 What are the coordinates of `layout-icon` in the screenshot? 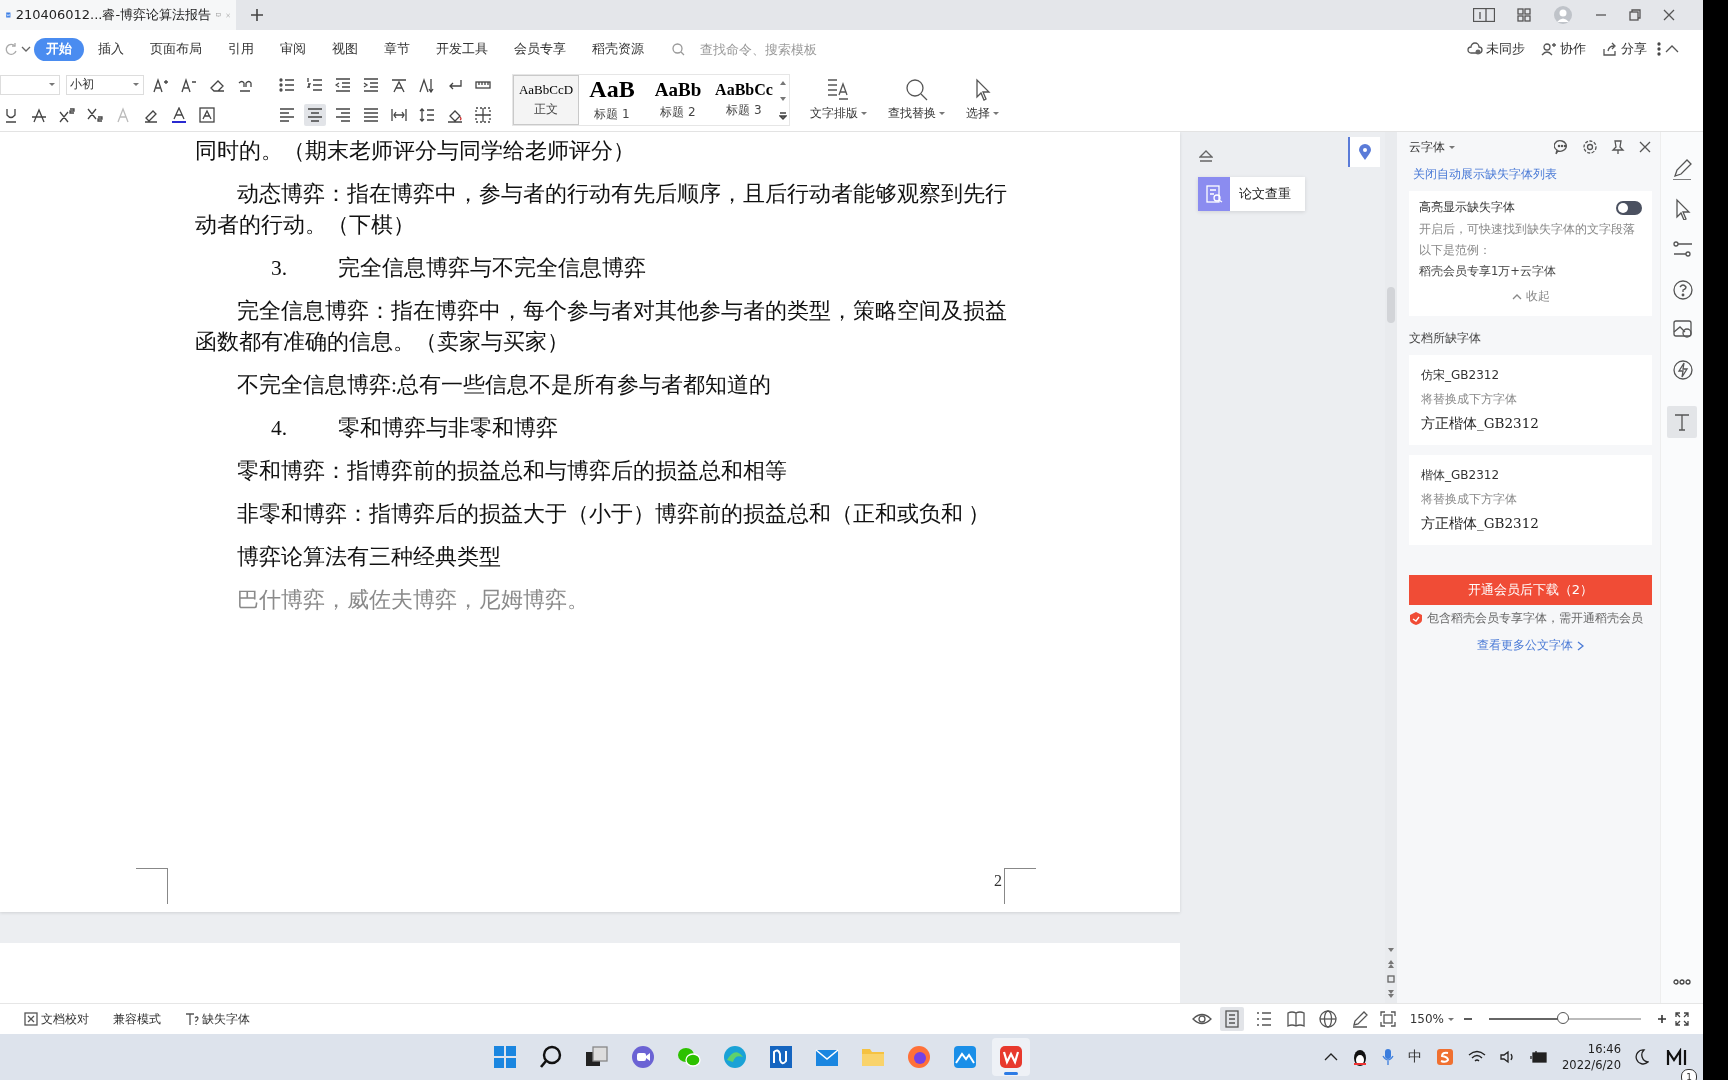 It's located at (1484, 15).